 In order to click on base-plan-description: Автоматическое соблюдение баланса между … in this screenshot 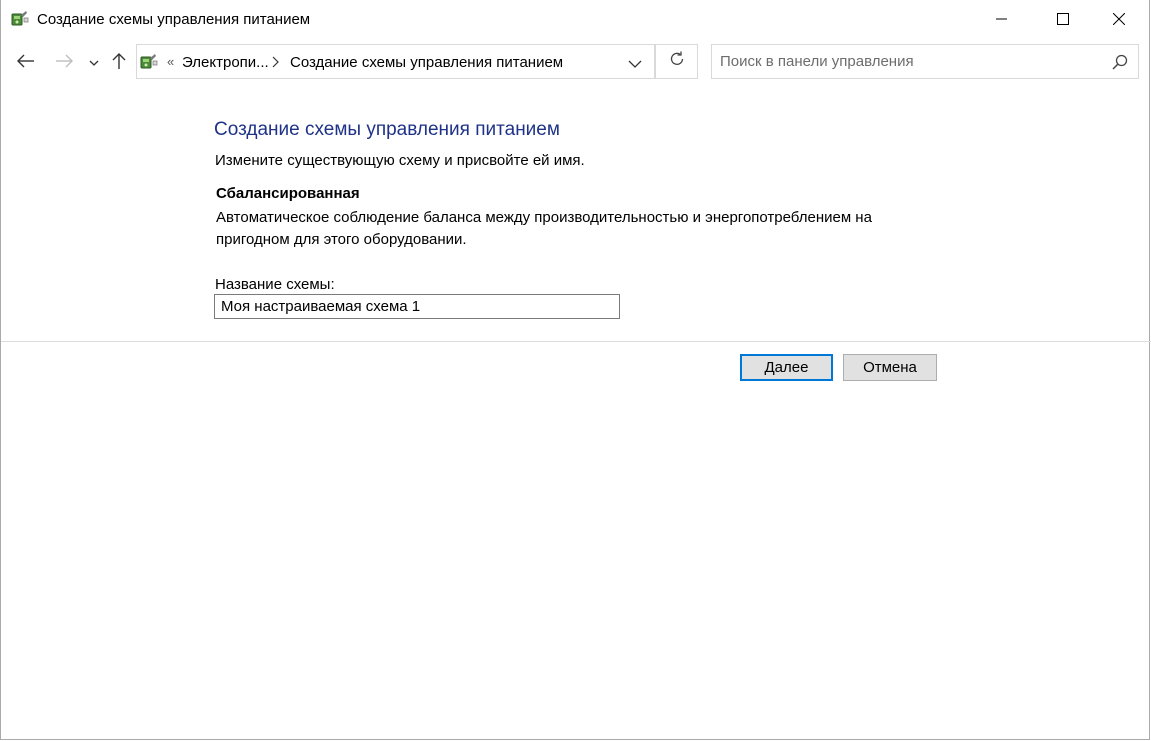, I will do `click(544, 228)`.